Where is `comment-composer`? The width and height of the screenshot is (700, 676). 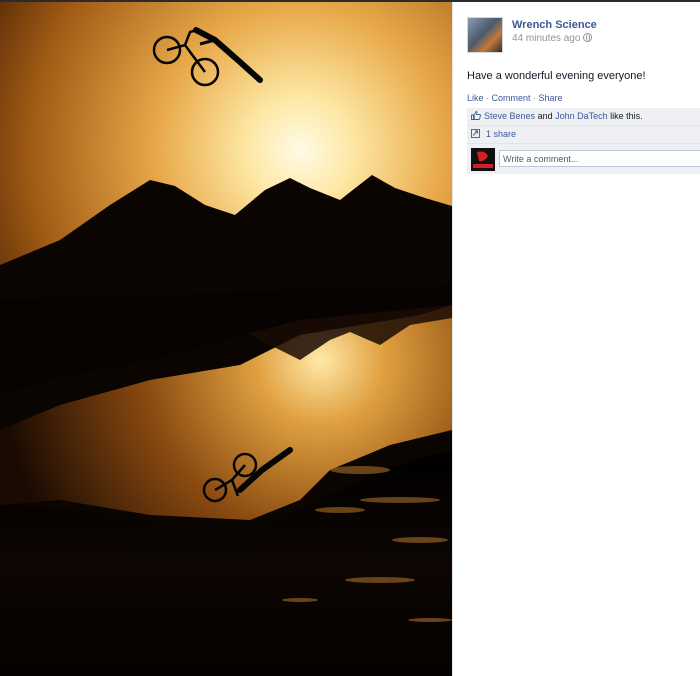
comment-composer is located at coordinates (583, 159).